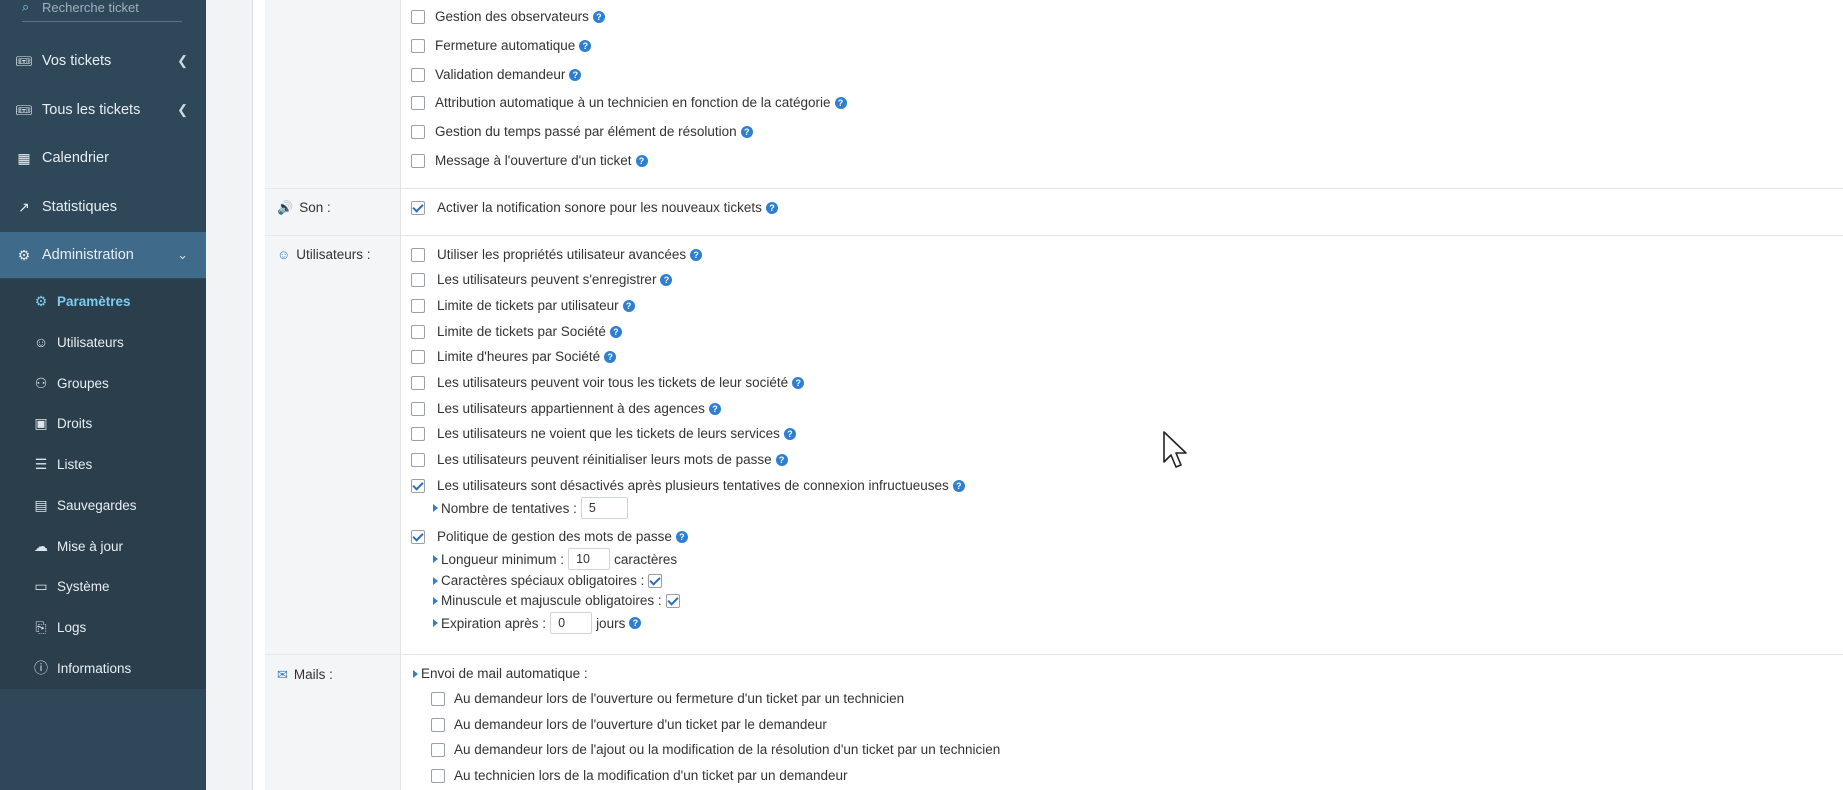 The image size is (1843, 790). Describe the element at coordinates (88, 255) in the screenshot. I see `nav-label: Administration` at that location.